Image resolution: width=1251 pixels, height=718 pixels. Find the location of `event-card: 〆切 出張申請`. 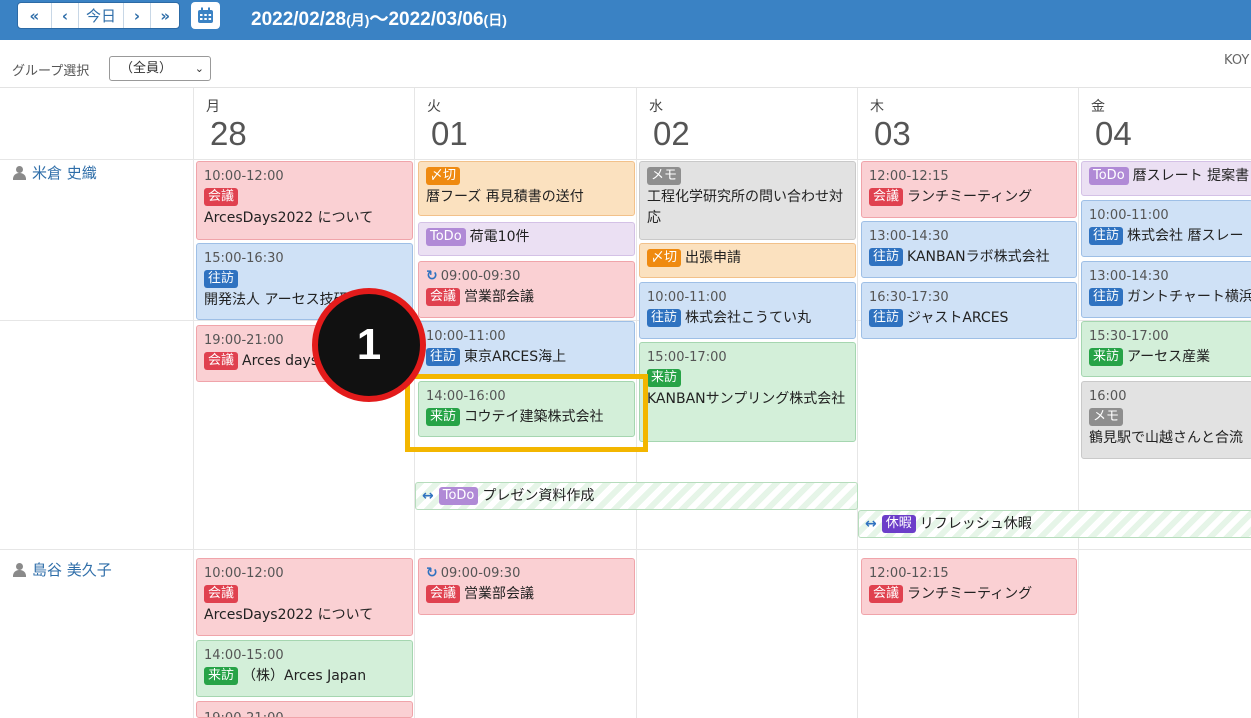

event-card: 〆切 出張申請 is located at coordinates (747, 260).